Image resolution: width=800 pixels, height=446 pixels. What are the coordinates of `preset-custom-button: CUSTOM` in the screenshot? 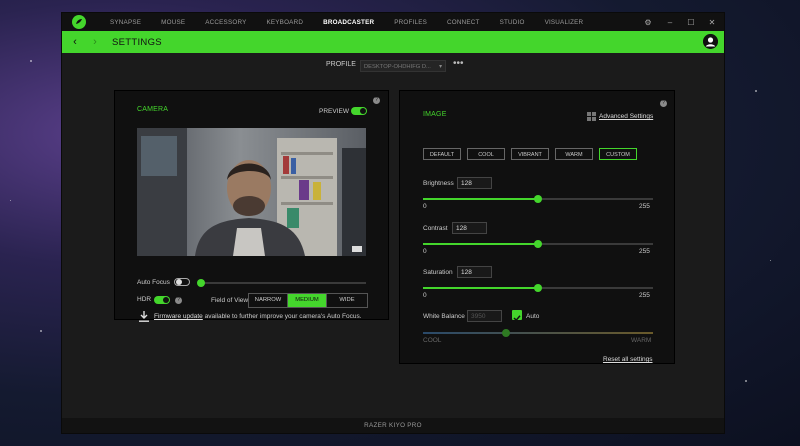 It's located at (618, 154).